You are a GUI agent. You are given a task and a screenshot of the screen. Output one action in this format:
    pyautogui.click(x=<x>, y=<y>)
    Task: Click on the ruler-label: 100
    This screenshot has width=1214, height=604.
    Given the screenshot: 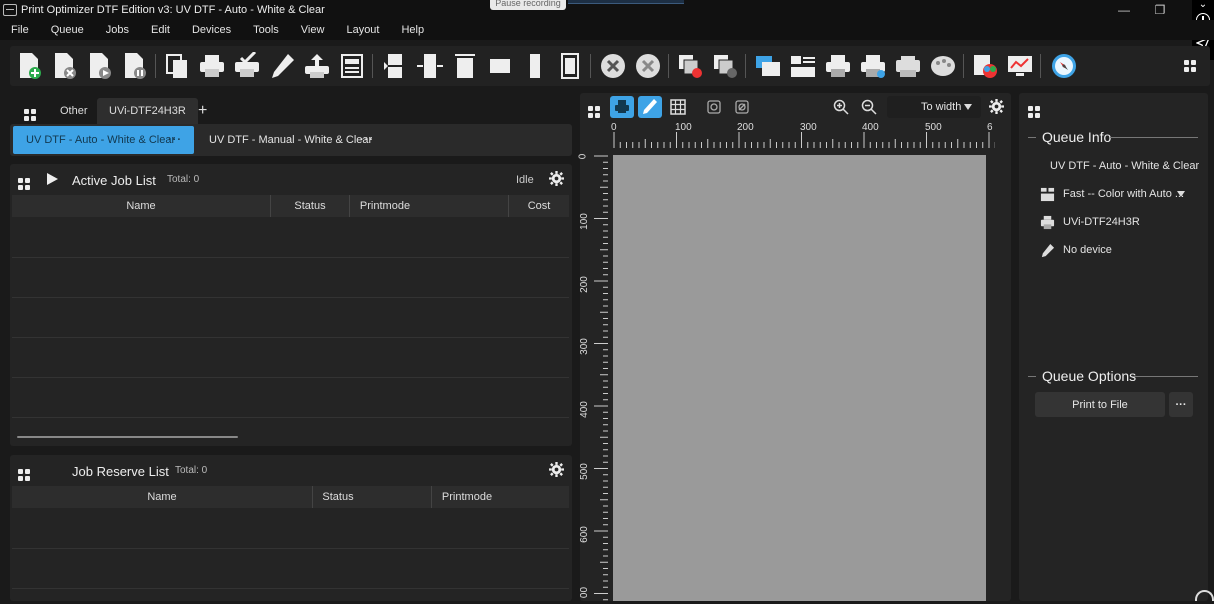 What is the action you would take?
    pyautogui.click(x=683, y=127)
    